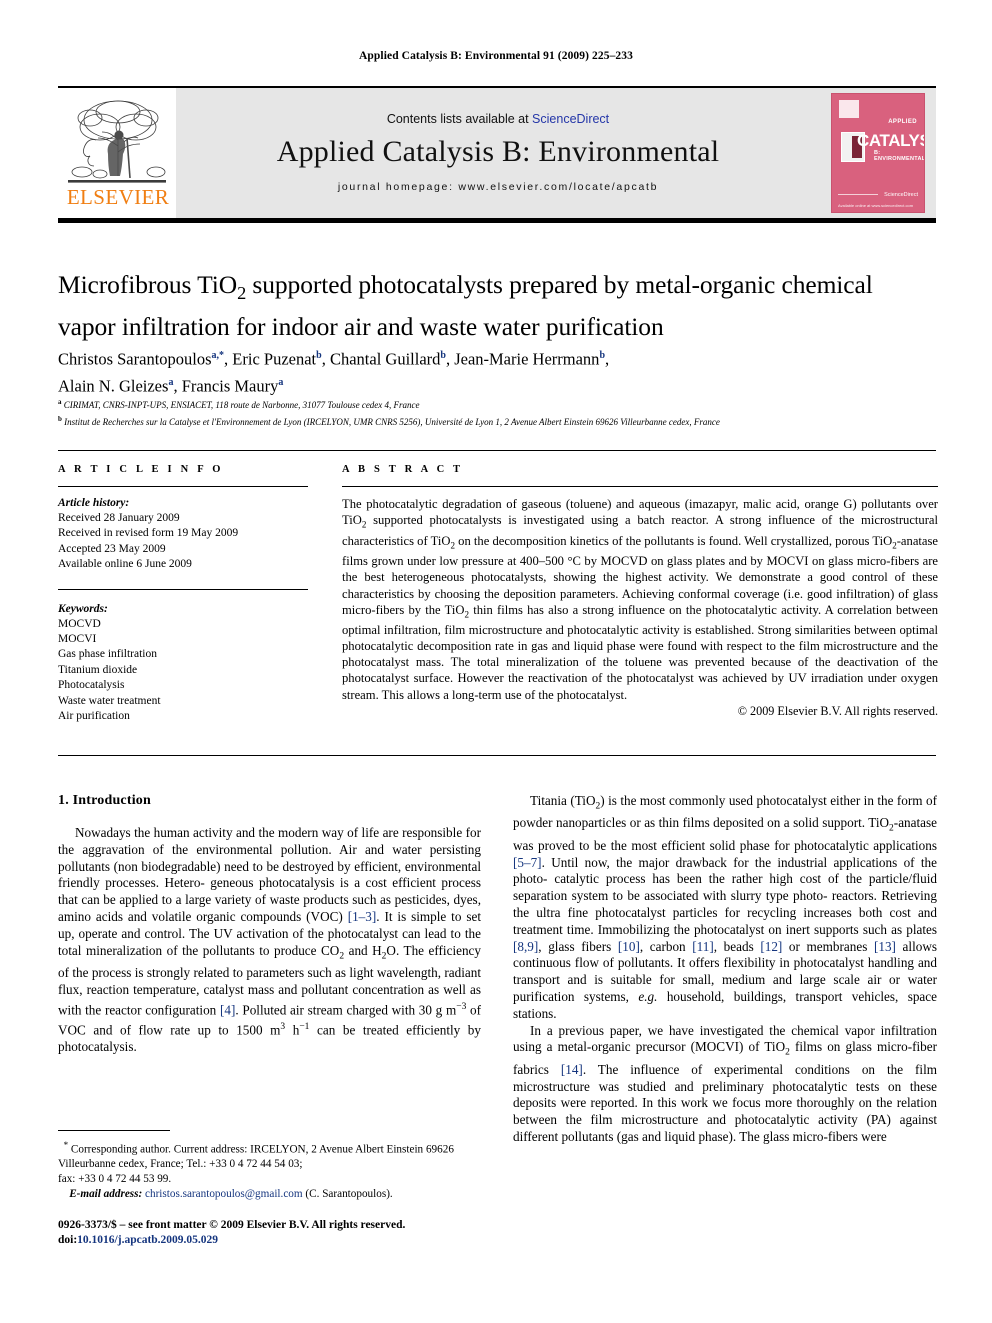 This screenshot has width=992, height=1323. What do you see at coordinates (570, 119) in the screenshot?
I see `sciencedirect-link: ScienceDirect` at bounding box center [570, 119].